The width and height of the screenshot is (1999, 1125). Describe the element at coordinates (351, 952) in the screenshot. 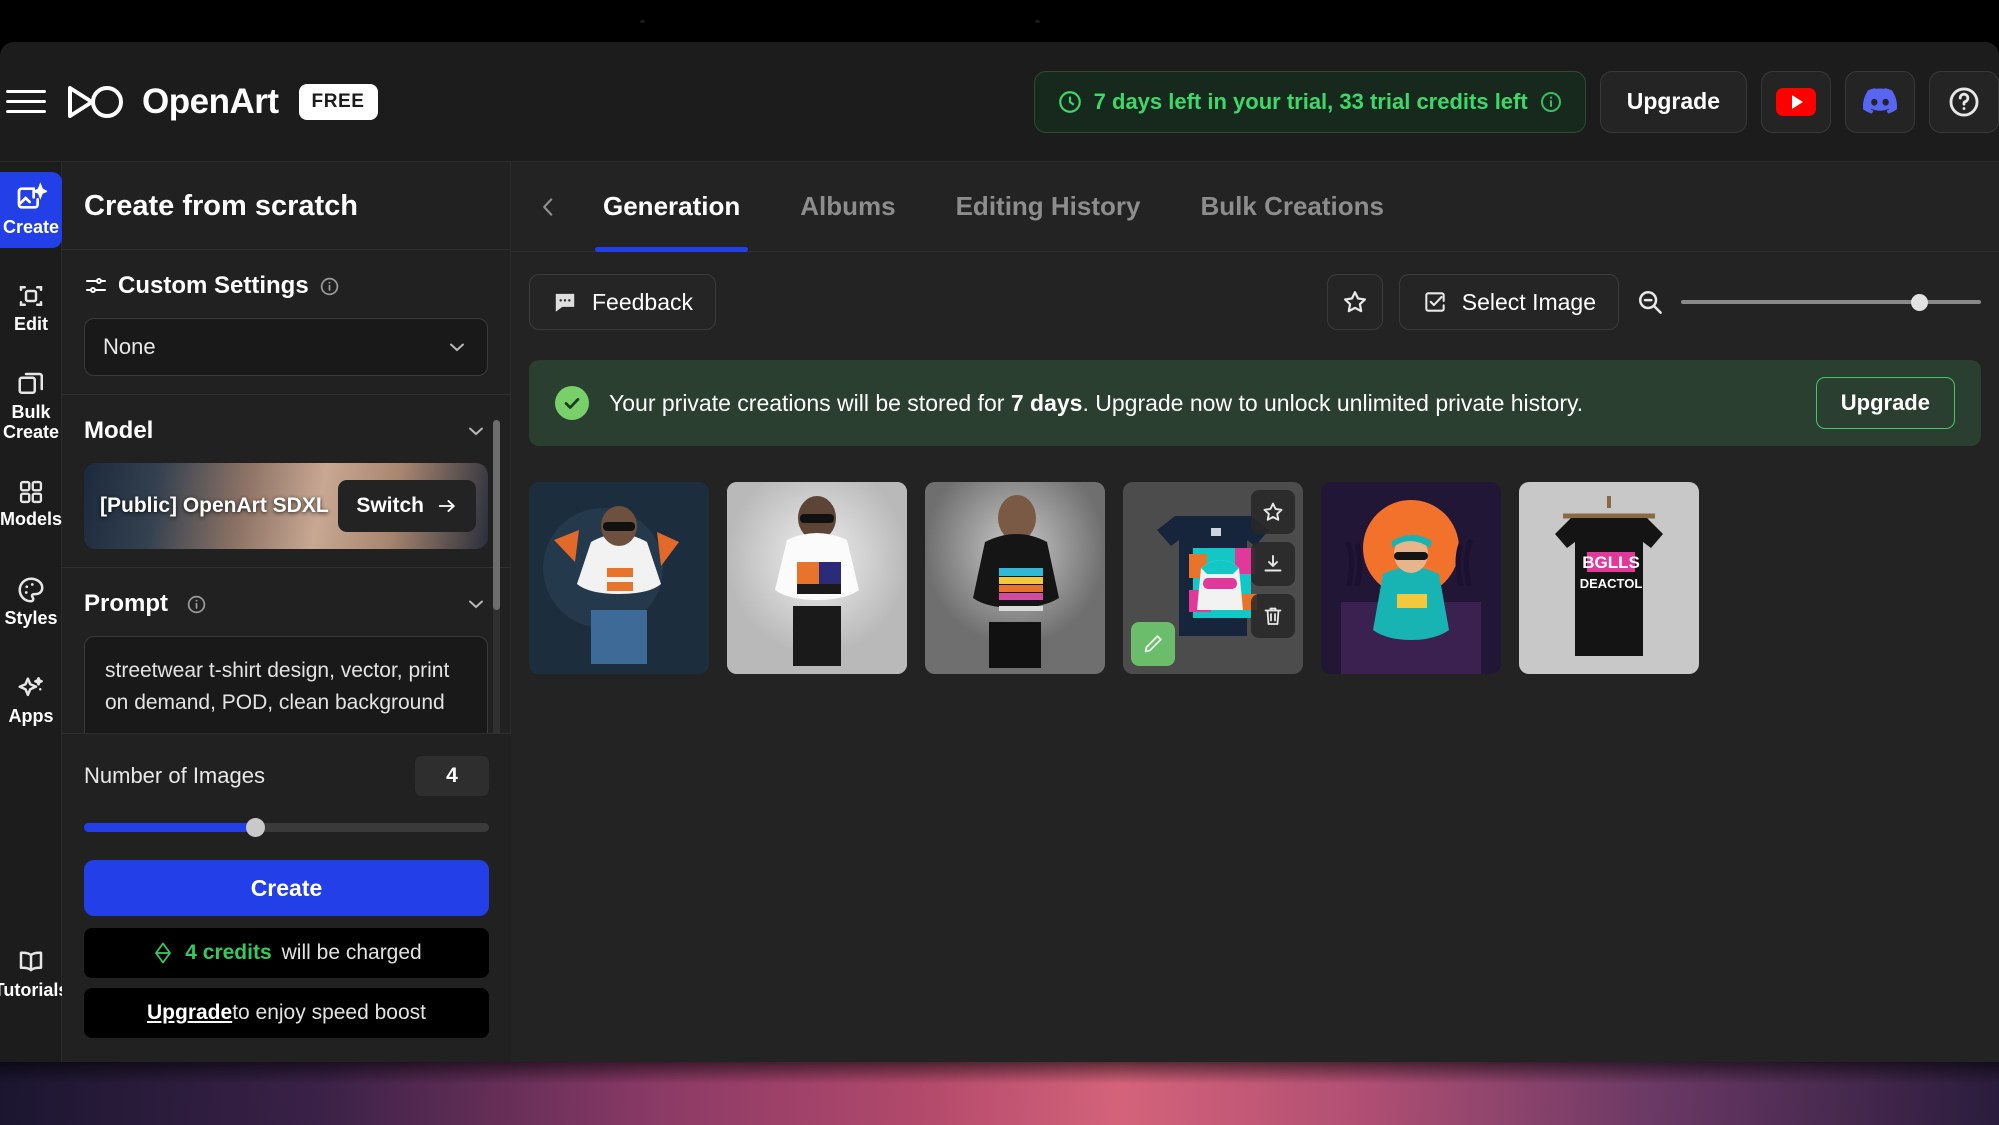

I see `credits-suffix: will be charged` at that location.